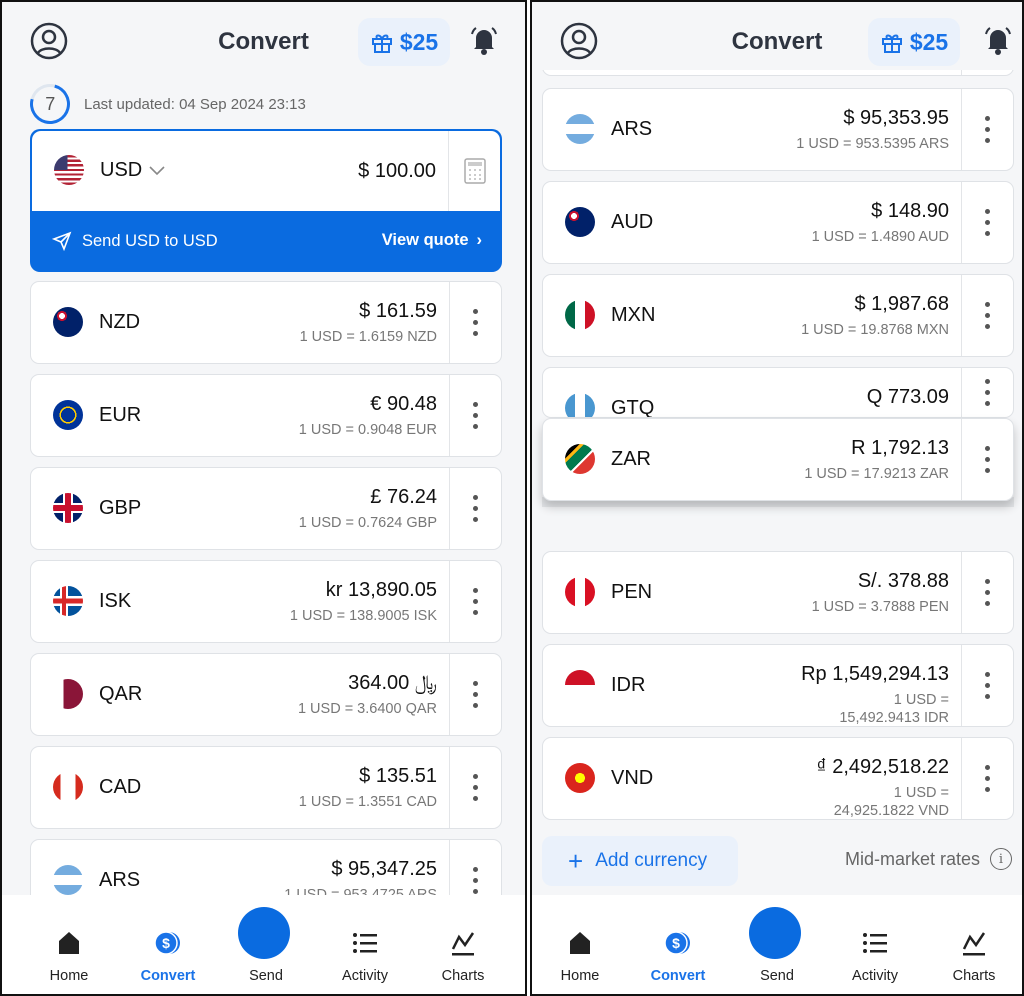  What do you see at coordinates (266, 200) in the screenshot?
I see `base-currency-card: USD $ 100.00 Send USD to USD View quote ›` at bounding box center [266, 200].